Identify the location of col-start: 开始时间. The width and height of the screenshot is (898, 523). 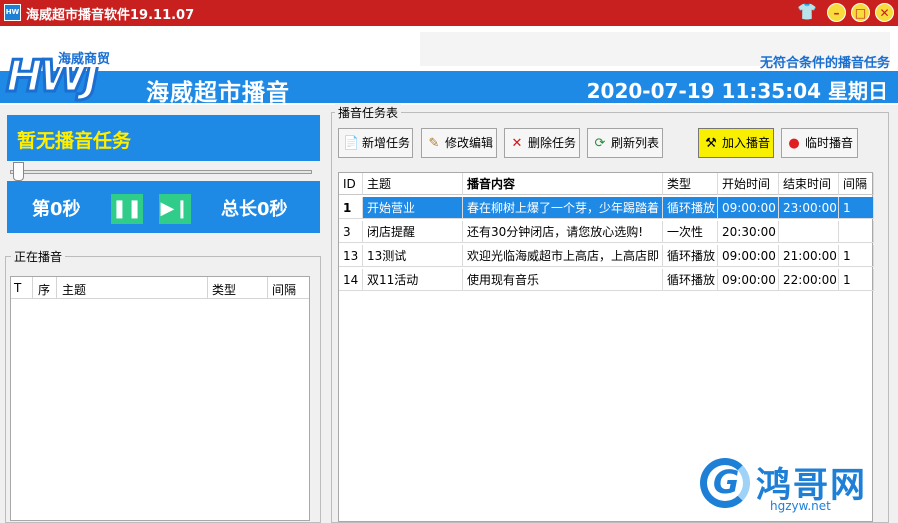
(748, 184).